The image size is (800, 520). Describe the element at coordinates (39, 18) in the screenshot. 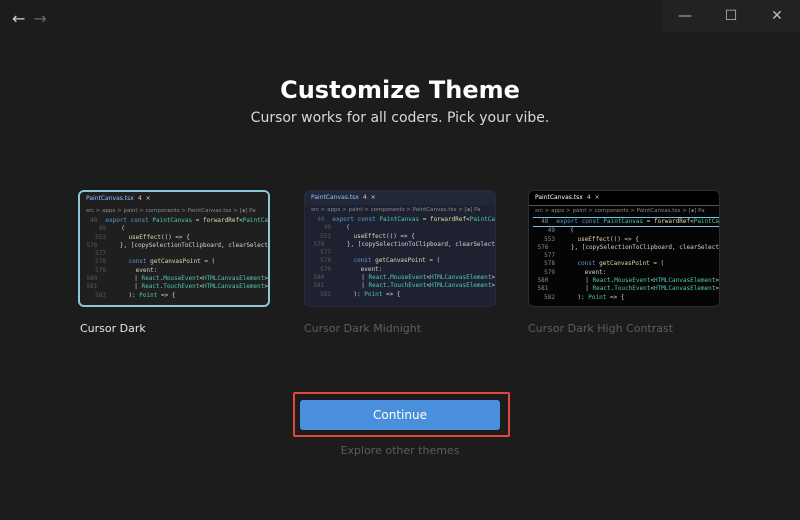

I see `forward-arrow-icon: →` at that location.